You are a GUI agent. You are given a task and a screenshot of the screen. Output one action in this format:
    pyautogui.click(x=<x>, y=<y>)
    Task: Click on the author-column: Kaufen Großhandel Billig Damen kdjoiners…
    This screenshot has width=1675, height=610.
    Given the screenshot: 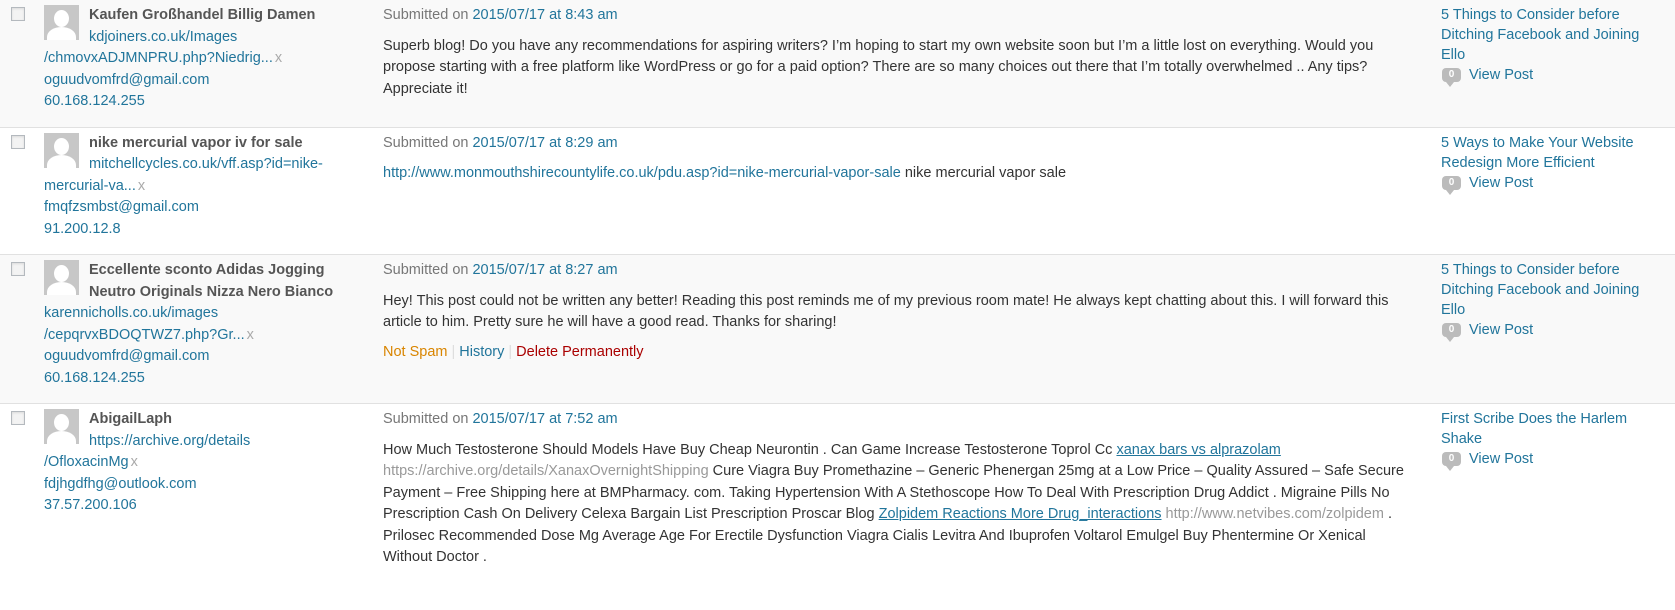 What is the action you would take?
    pyautogui.click(x=205, y=63)
    